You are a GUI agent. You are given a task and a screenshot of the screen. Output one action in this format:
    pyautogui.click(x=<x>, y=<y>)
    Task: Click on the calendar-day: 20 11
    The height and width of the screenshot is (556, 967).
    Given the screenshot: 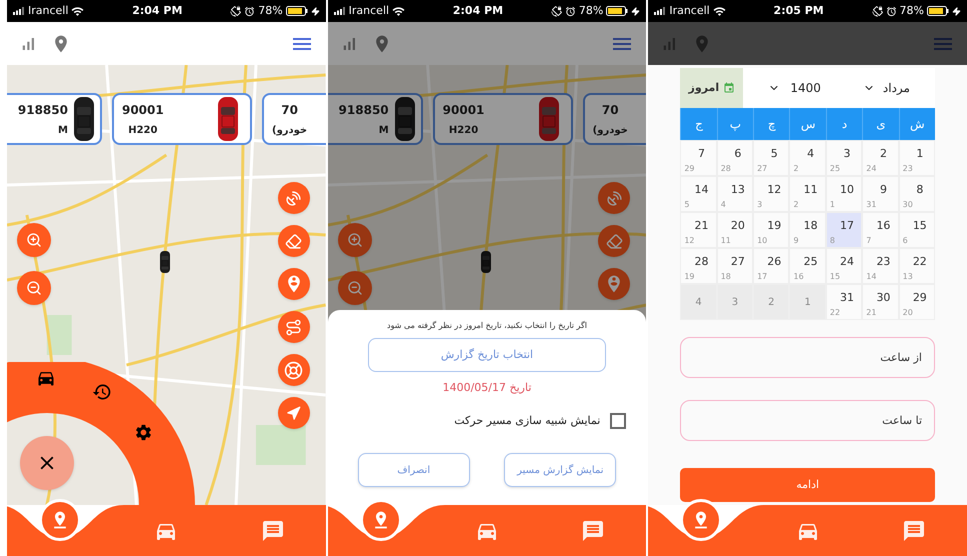 What is the action you would take?
    pyautogui.click(x=735, y=230)
    